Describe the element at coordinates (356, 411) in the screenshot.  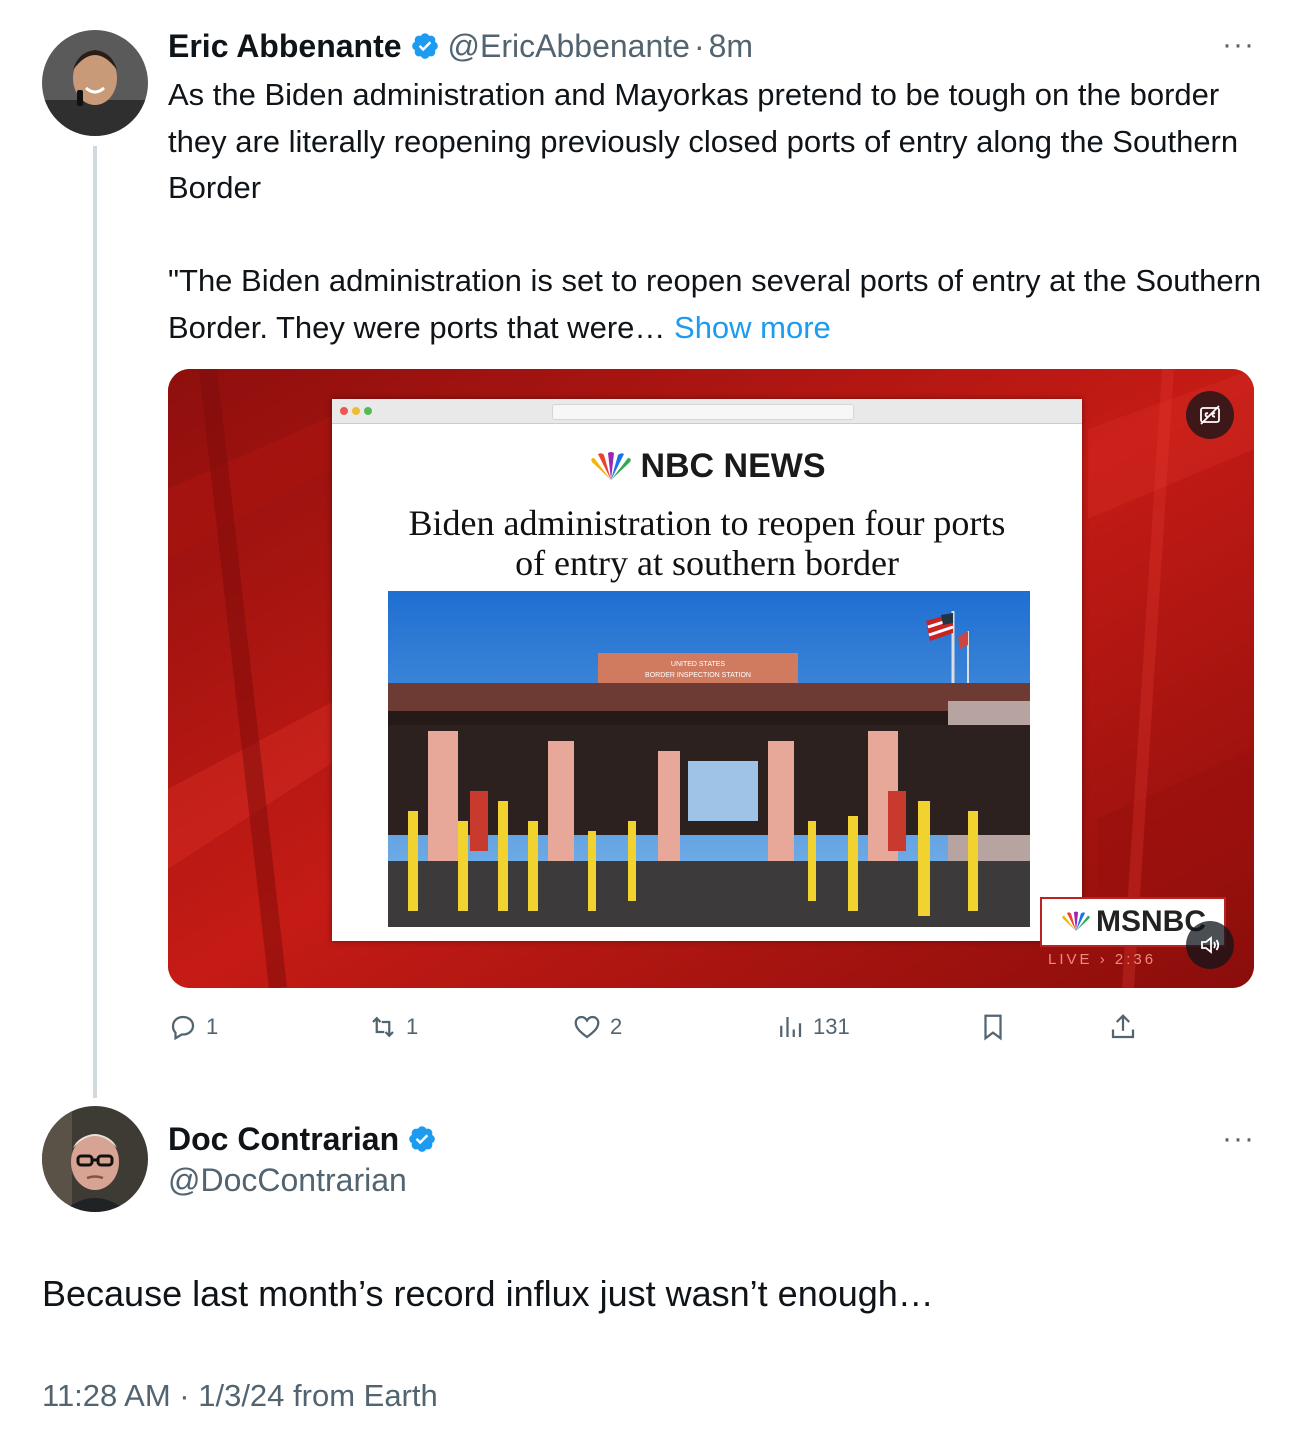
I see `browser-min-dot` at that location.